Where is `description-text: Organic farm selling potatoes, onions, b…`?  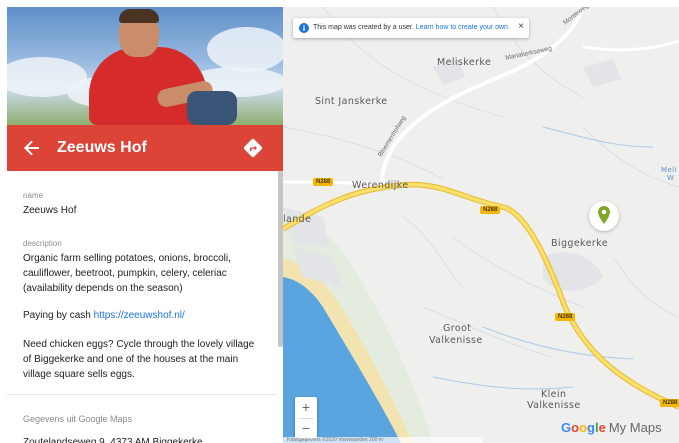 description-text: Organic farm selling potatoes, onions, b… is located at coordinates (127, 273).